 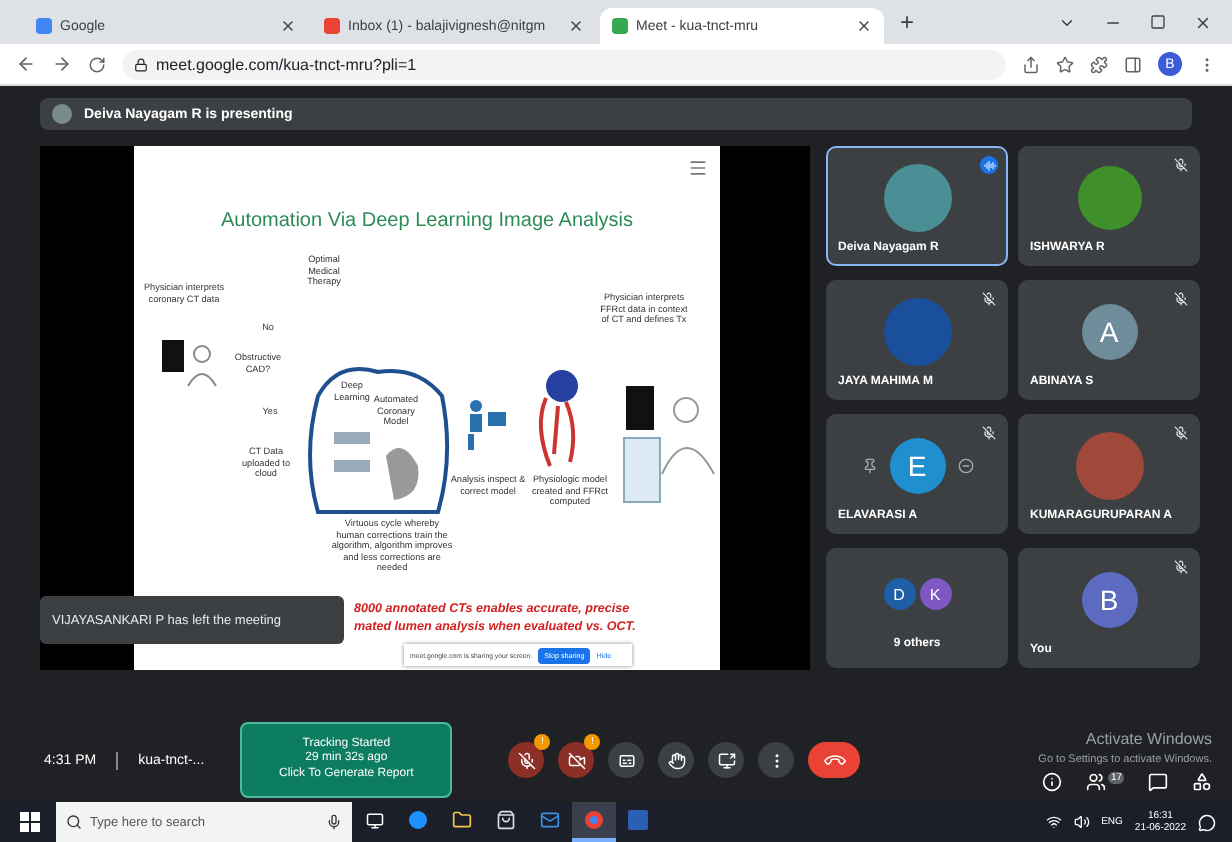 I want to click on slide-title: Automation Via Deep Learning Image Analysis, so click(x=427, y=221).